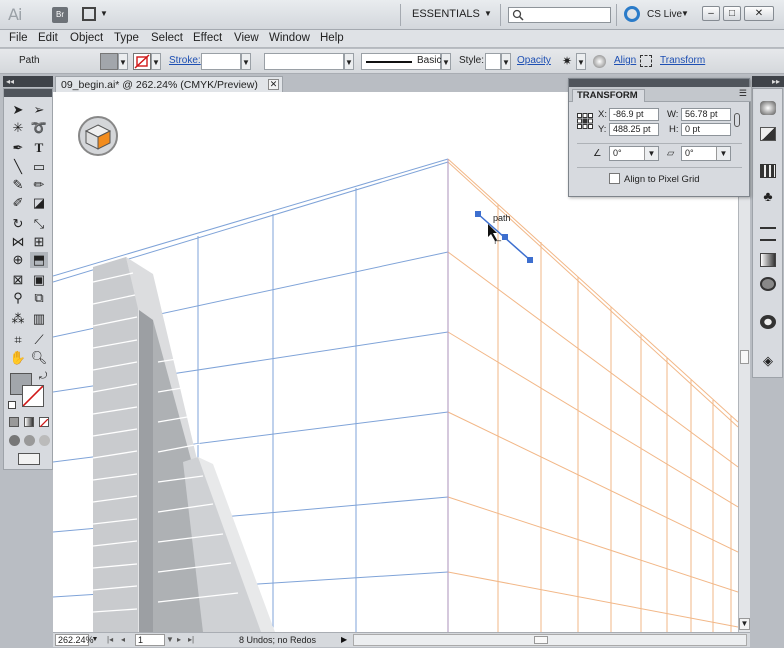 This screenshot has height=648, width=784. Describe the element at coordinates (207, 38) in the screenshot. I see `menu-effect: Effect` at that location.